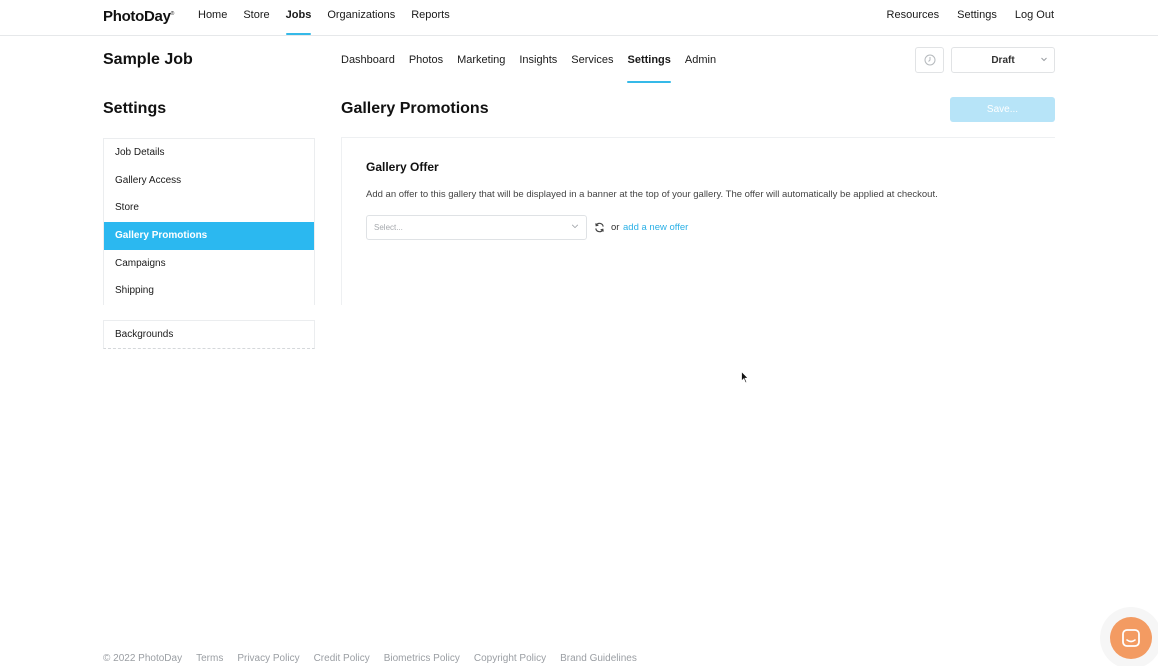  I want to click on card-title: Gallery Offer, so click(402, 167).